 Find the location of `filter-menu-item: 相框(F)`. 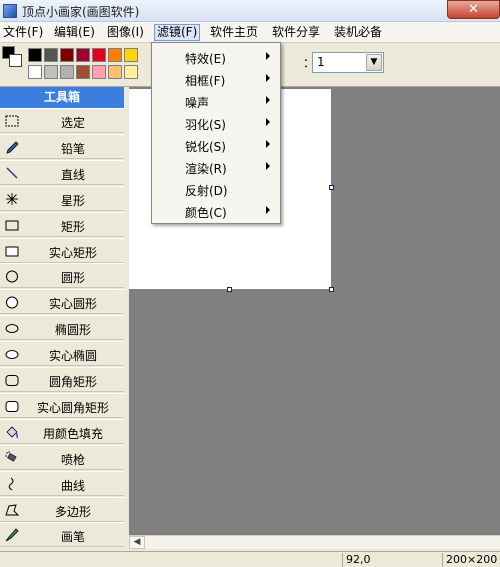

filter-menu-item: 相框(F) is located at coordinates (216, 79).